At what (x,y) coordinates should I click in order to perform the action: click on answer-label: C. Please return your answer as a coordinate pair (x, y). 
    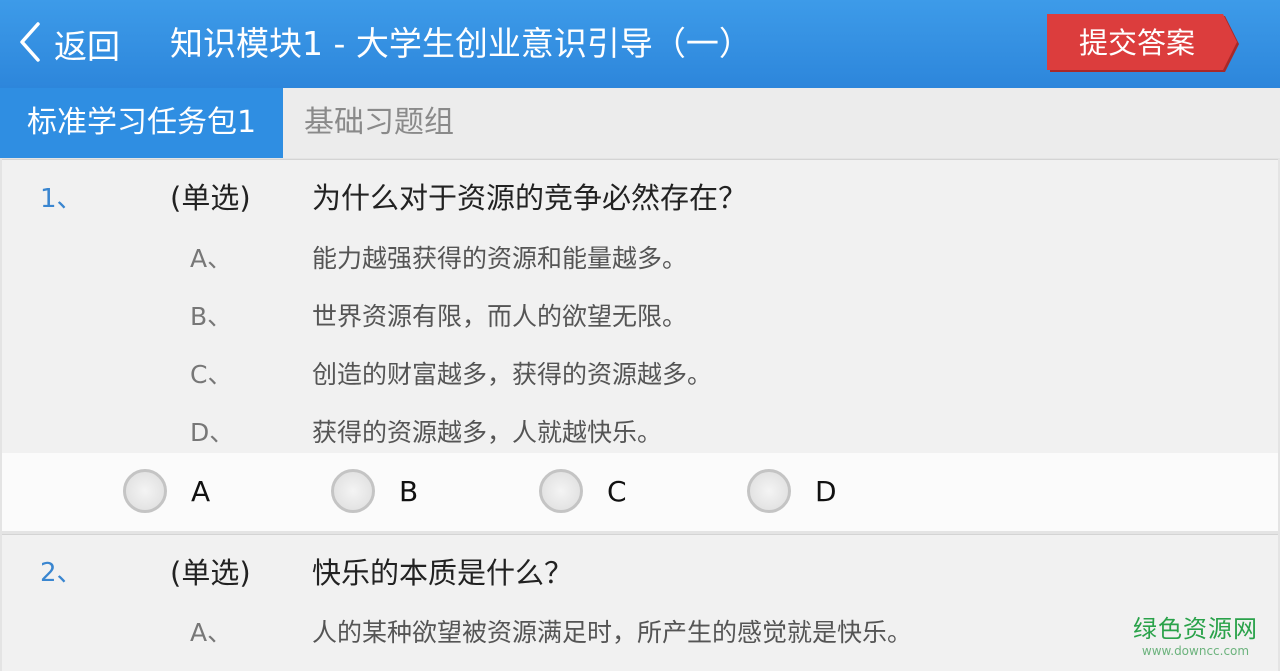
    Looking at the image, I should click on (617, 491).